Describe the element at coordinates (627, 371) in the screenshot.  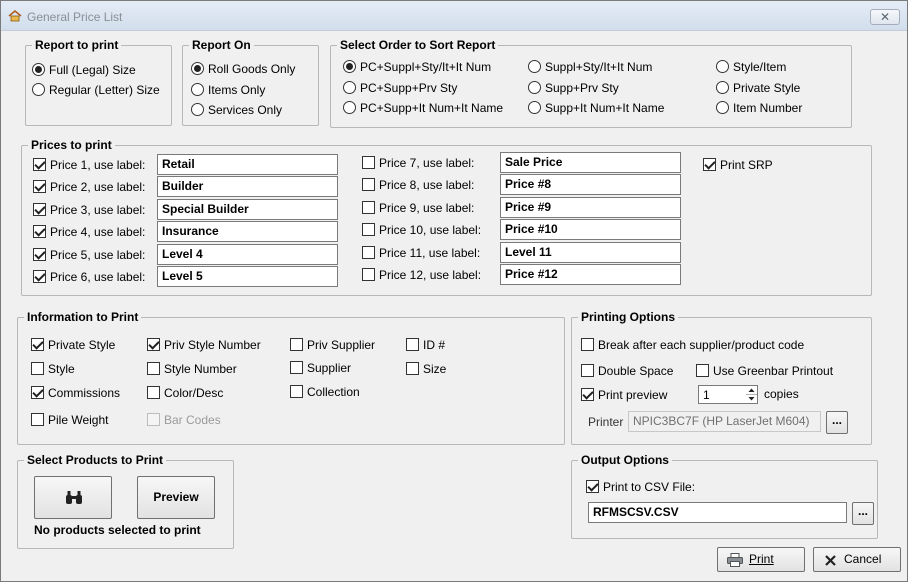
I see `double-space-checkbox: Double Space` at that location.